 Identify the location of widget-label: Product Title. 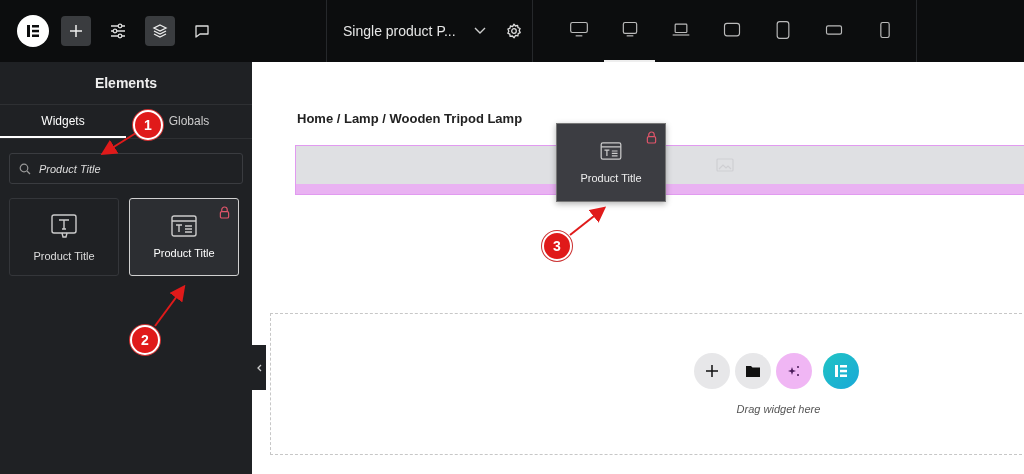
(611, 177).